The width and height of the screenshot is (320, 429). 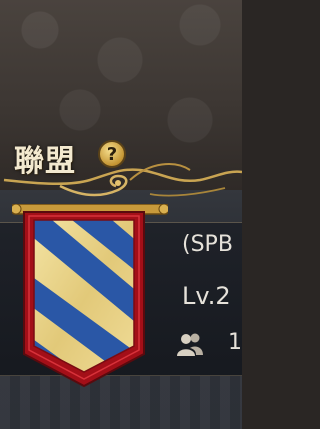 I want to click on alliance-tag: (SPB, so click(x=207, y=244).